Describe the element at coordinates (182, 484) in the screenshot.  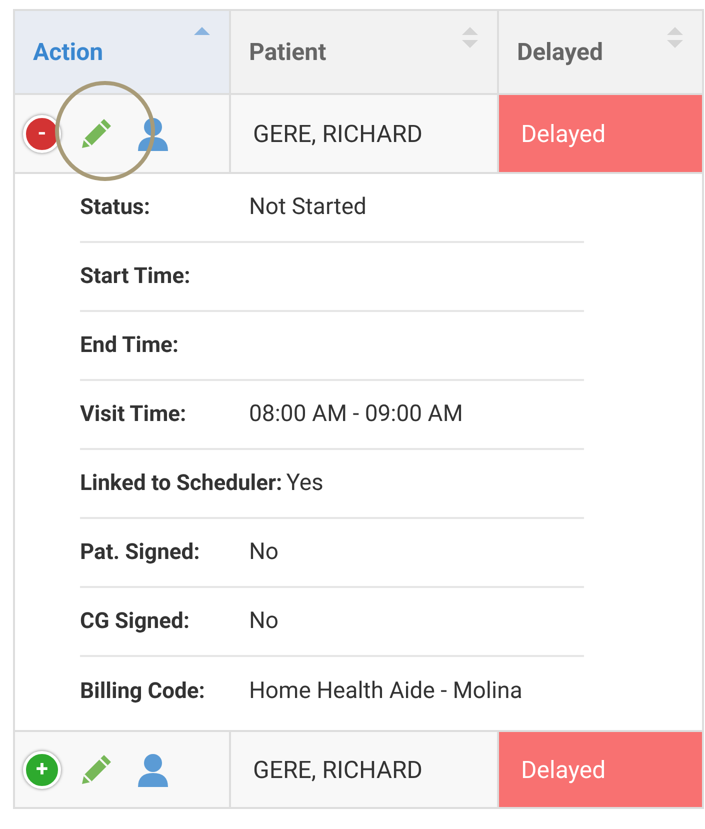
I see `field-label: Linked to Scheduler:` at that location.